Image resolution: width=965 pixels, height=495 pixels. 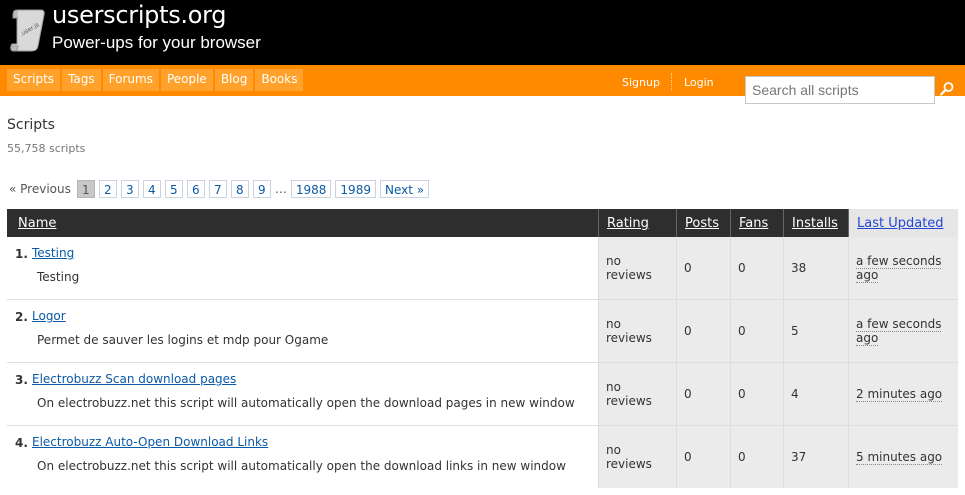 I want to click on nav-item-blog: Blog, so click(x=234, y=80).